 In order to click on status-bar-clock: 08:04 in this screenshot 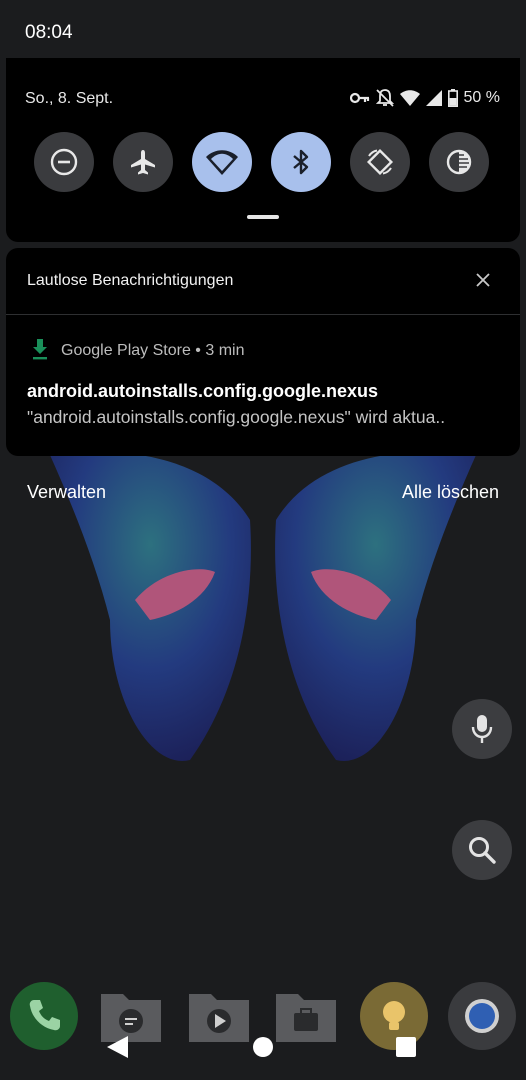, I will do `click(49, 32)`.